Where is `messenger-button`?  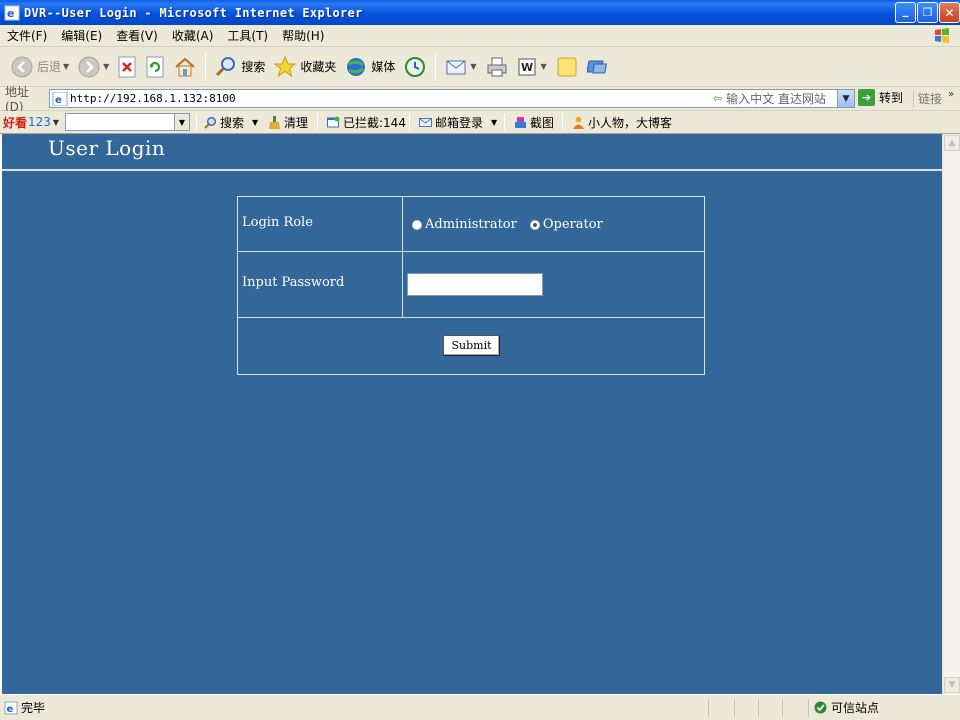 messenger-button is located at coordinates (599, 67).